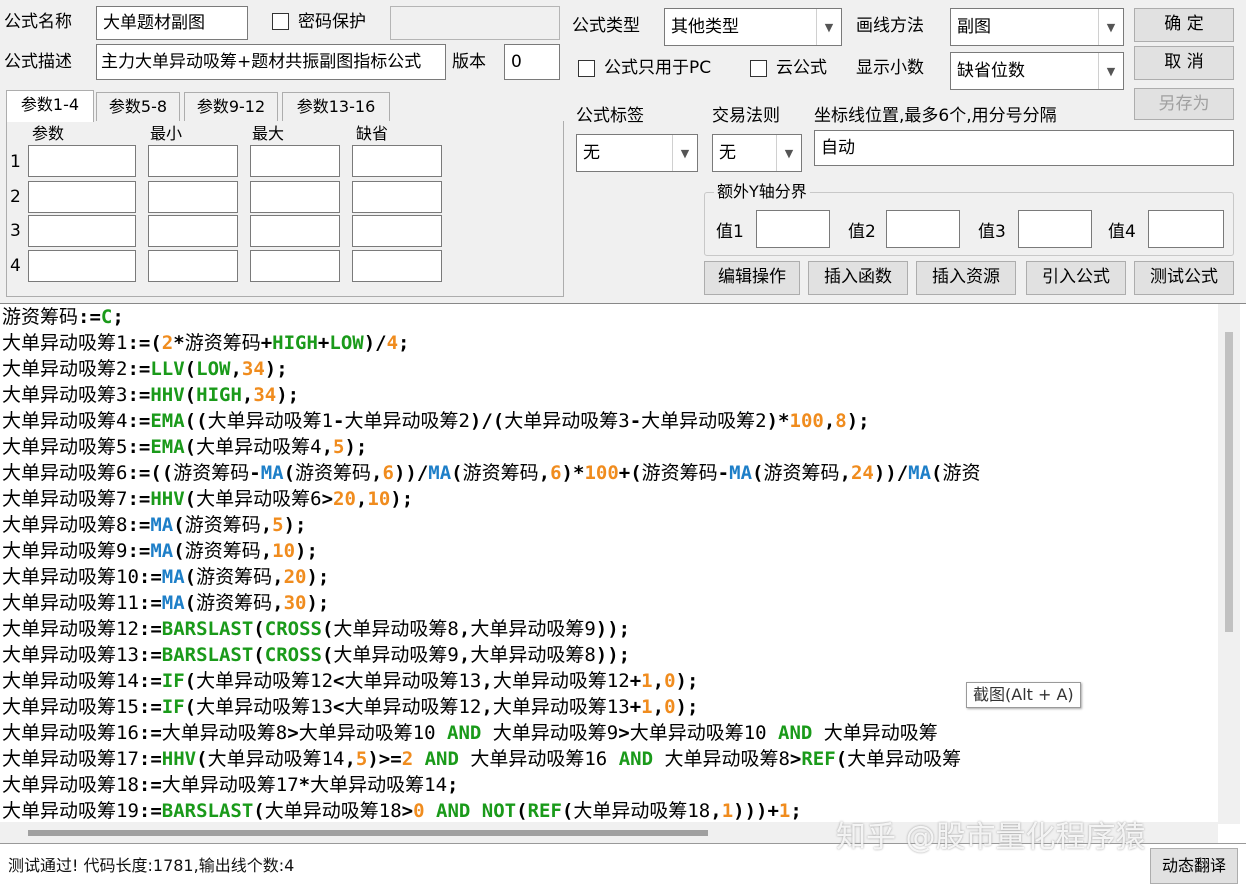  I want to click on password-label: 密码保护, so click(332, 22).